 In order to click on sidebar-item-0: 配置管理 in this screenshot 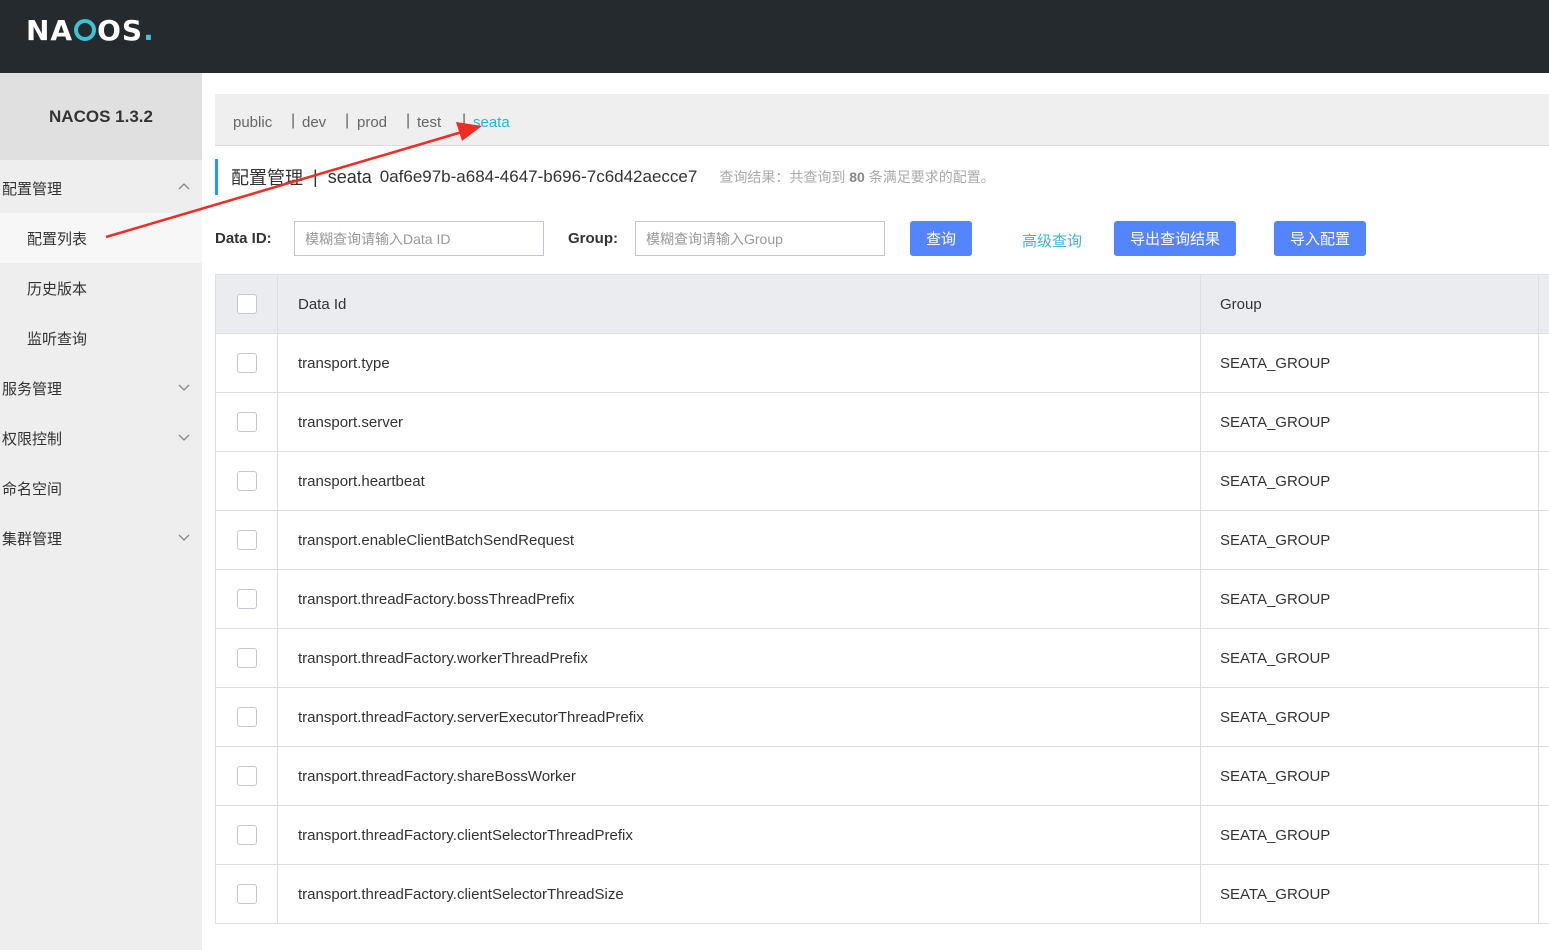, I will do `click(101, 188)`.